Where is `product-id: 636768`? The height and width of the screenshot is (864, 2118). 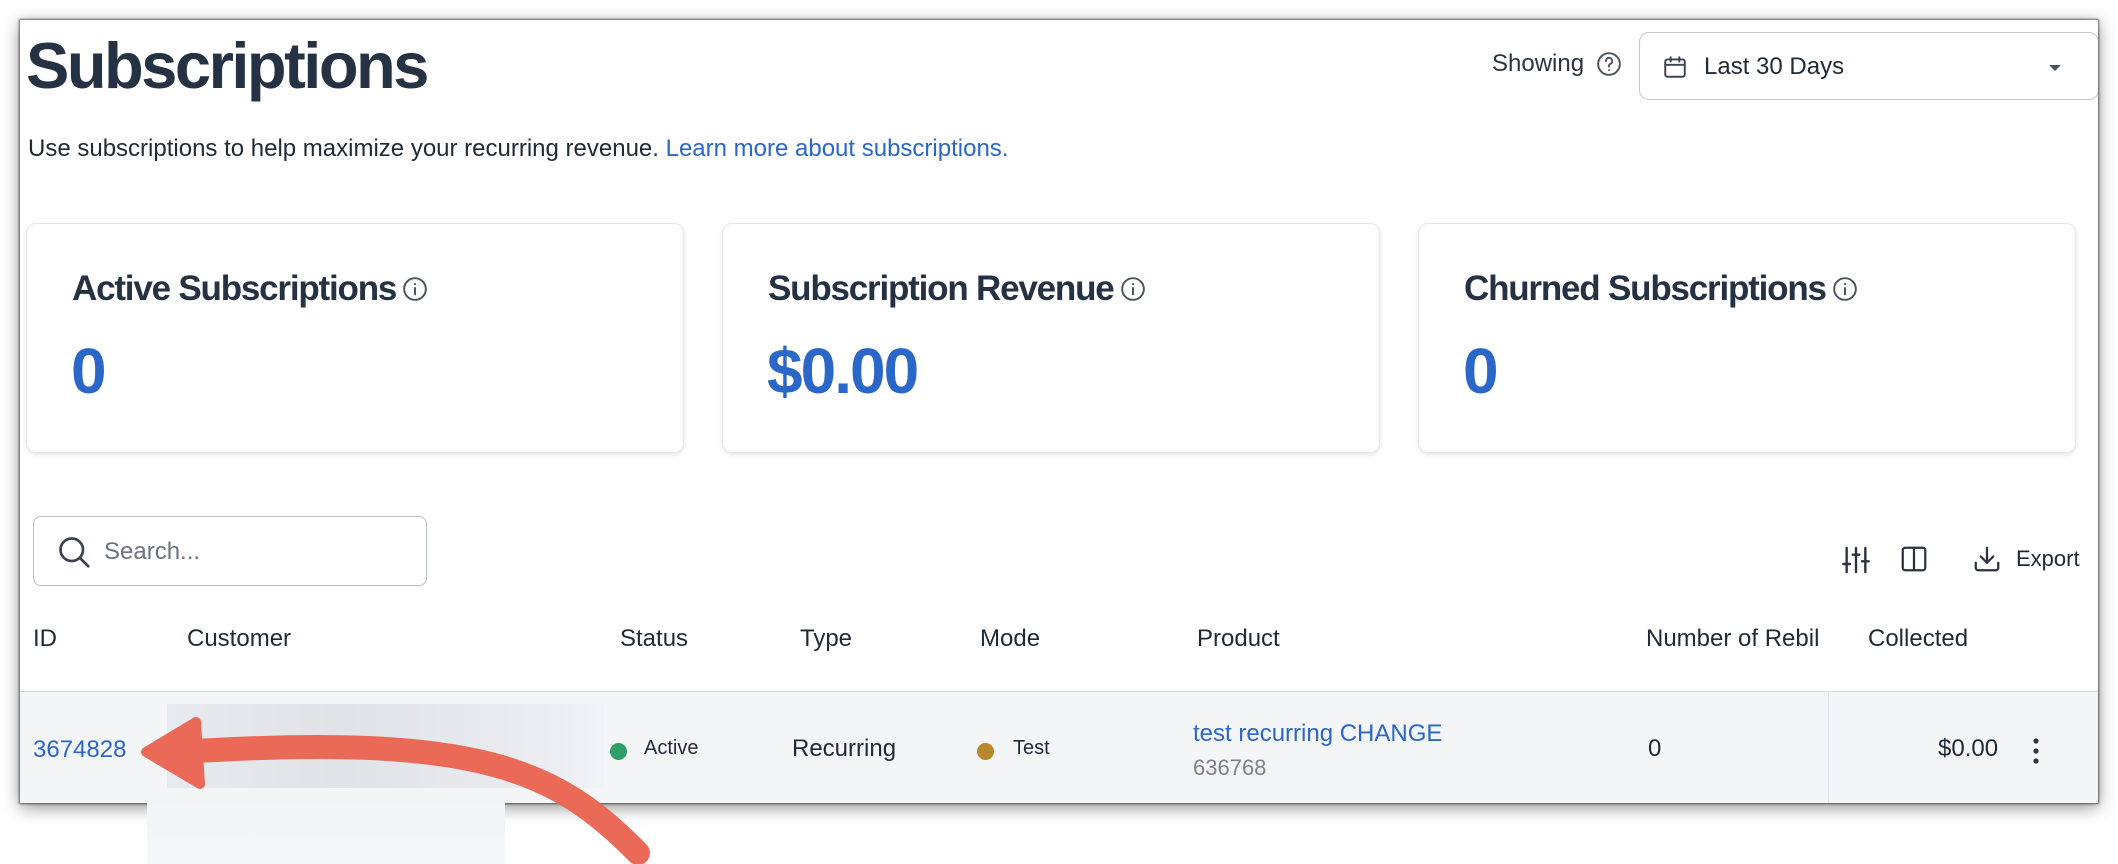
product-id: 636768 is located at coordinates (1230, 767).